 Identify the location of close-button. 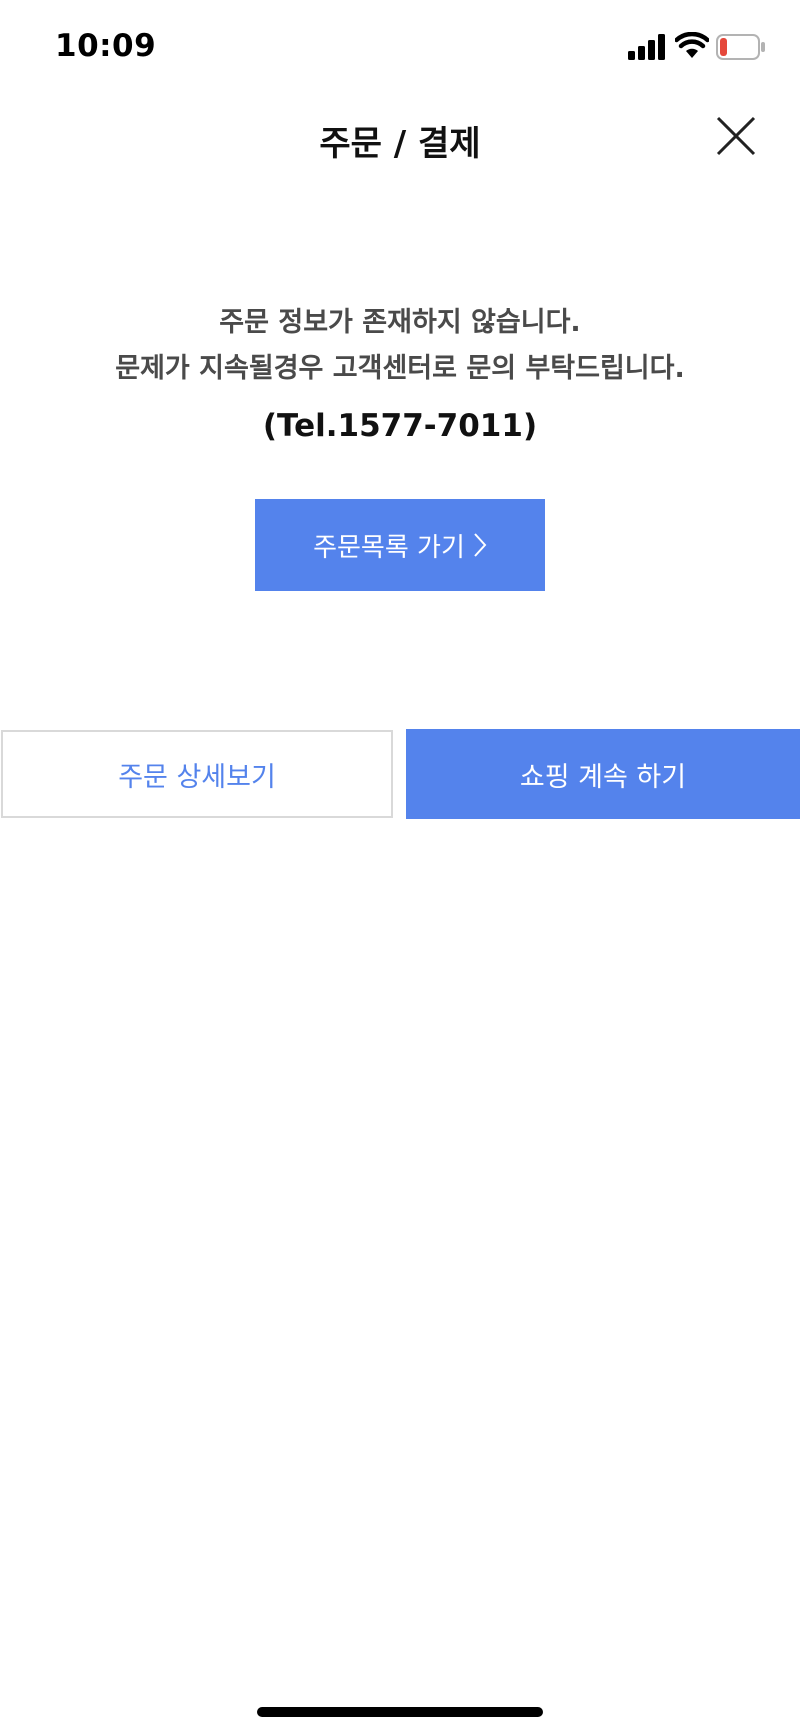
(736, 136).